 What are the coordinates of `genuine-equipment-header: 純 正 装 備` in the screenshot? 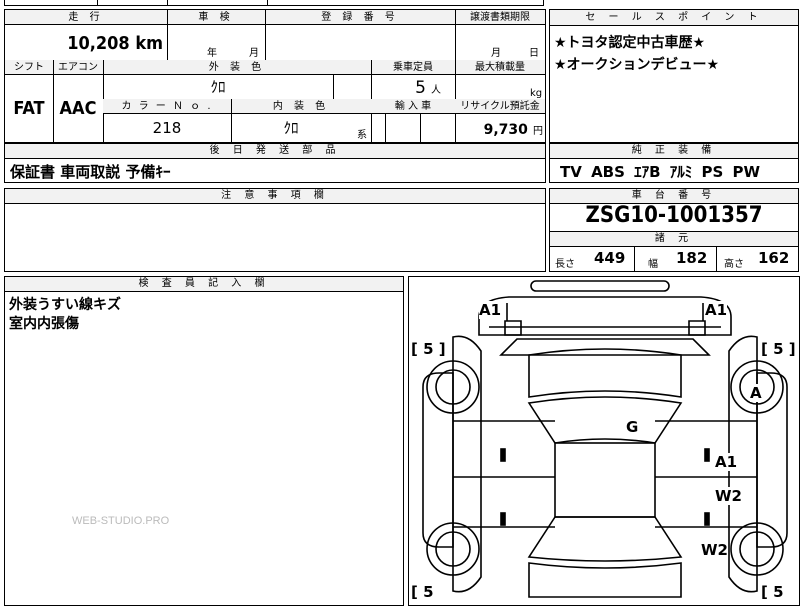 It's located at (674, 151).